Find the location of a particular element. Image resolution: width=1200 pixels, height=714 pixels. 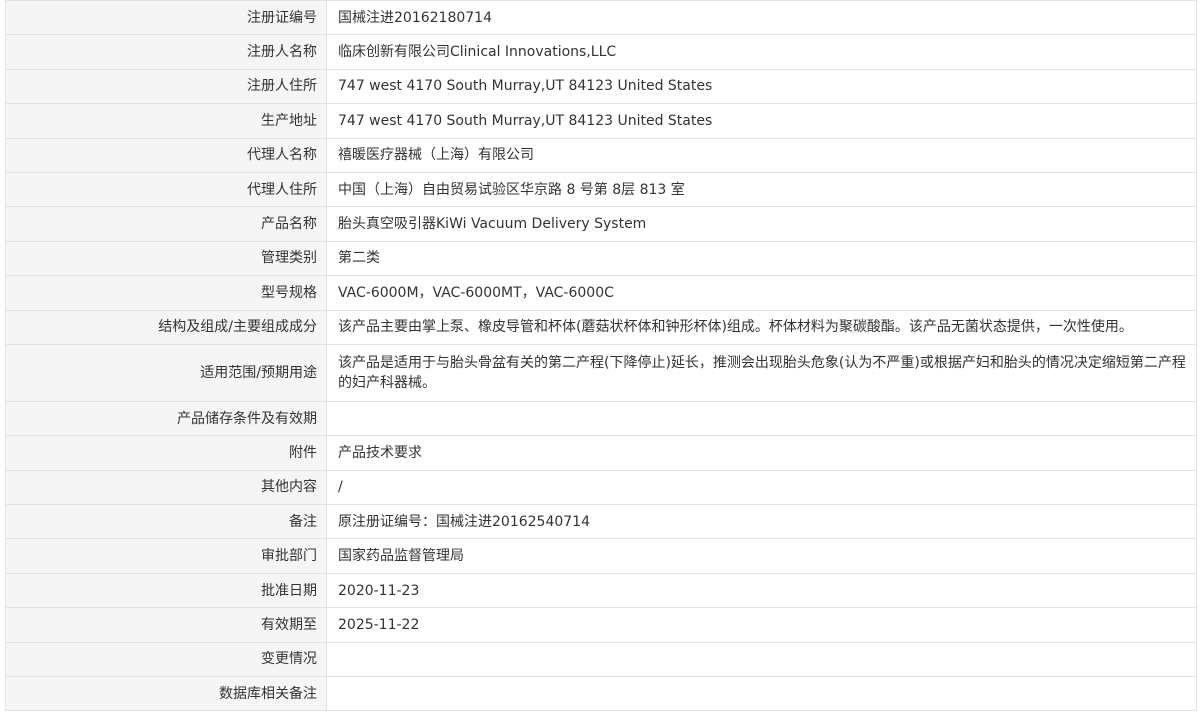

field-label: 审批部门 is located at coordinates (166, 556).